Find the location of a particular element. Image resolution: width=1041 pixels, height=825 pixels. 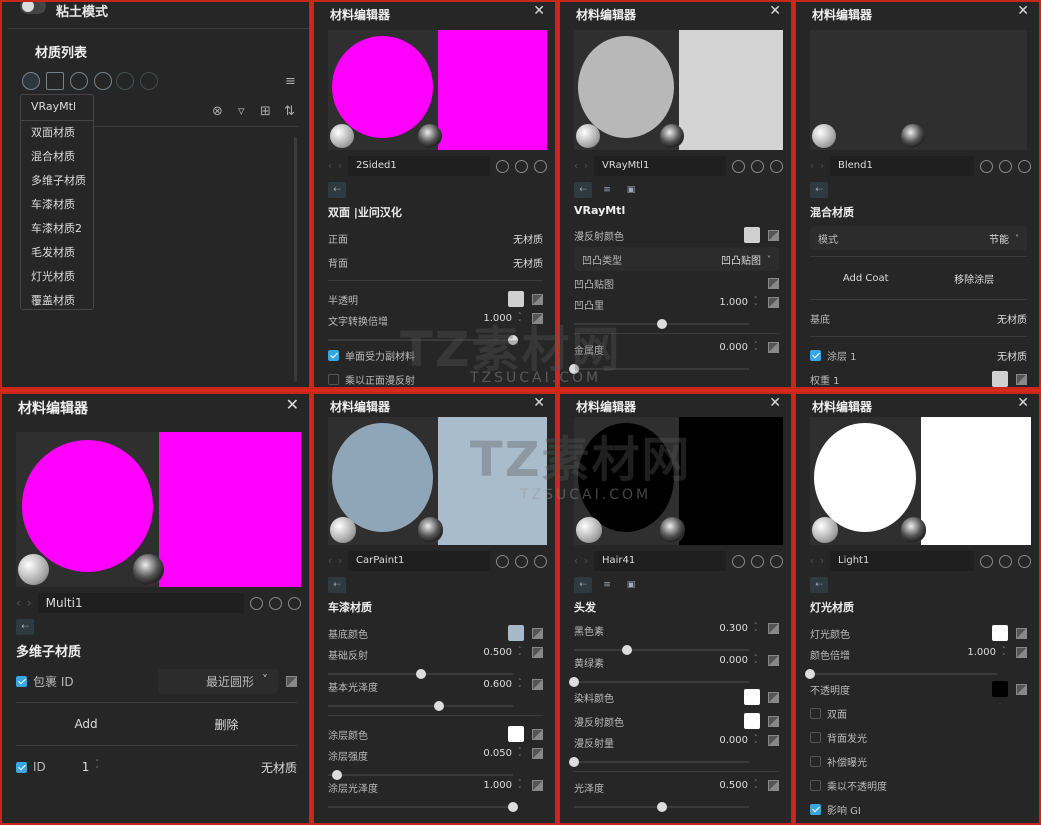

menu-item: 车漆材质 is located at coordinates (57, 205).